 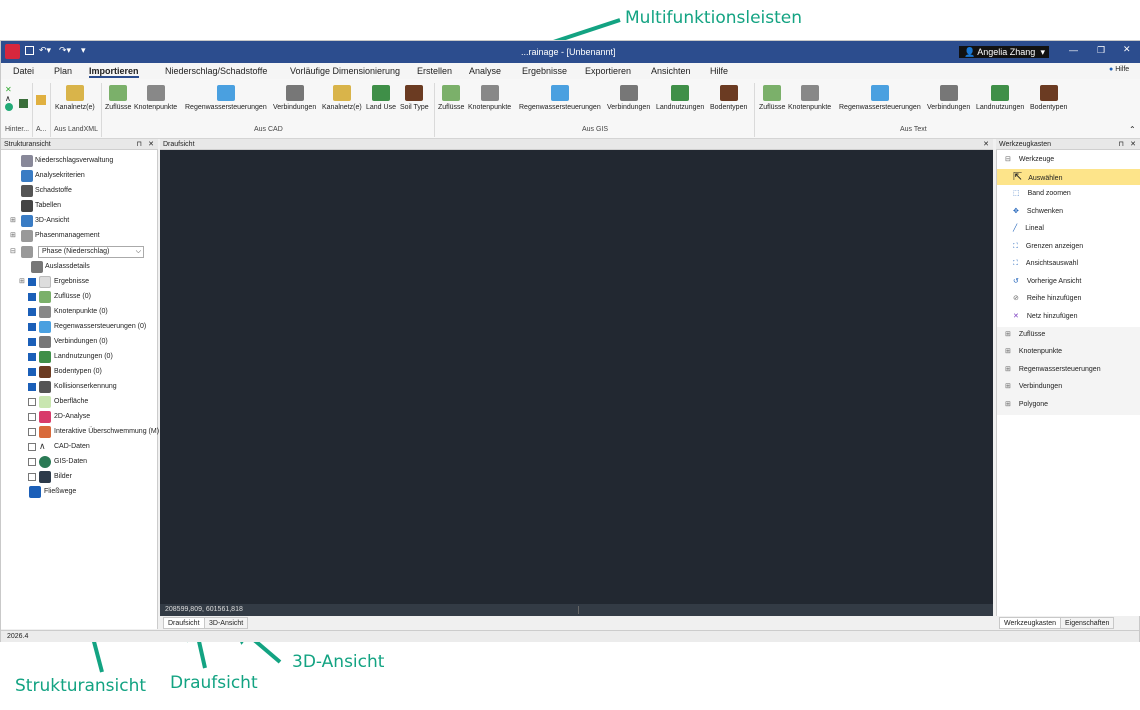 What do you see at coordinates (544, 71) in the screenshot?
I see `tab-ergebnisse: Ergebnisse` at bounding box center [544, 71].